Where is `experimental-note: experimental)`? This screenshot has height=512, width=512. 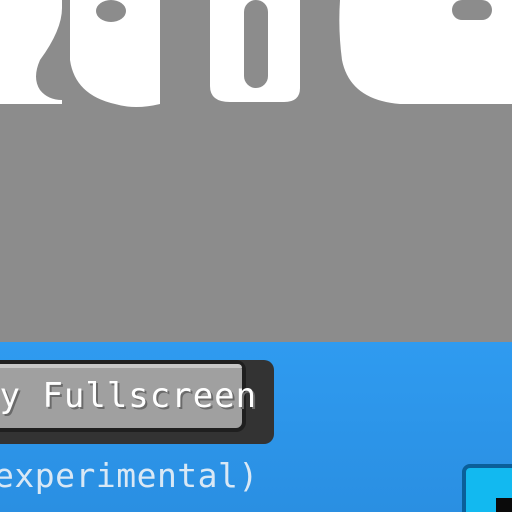
experimental-note: experimental) is located at coordinates (129, 475).